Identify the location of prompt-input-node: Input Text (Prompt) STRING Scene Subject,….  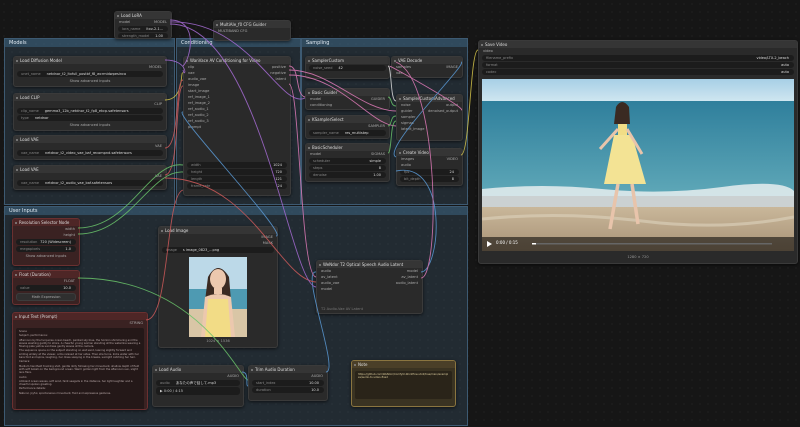
(80, 361).